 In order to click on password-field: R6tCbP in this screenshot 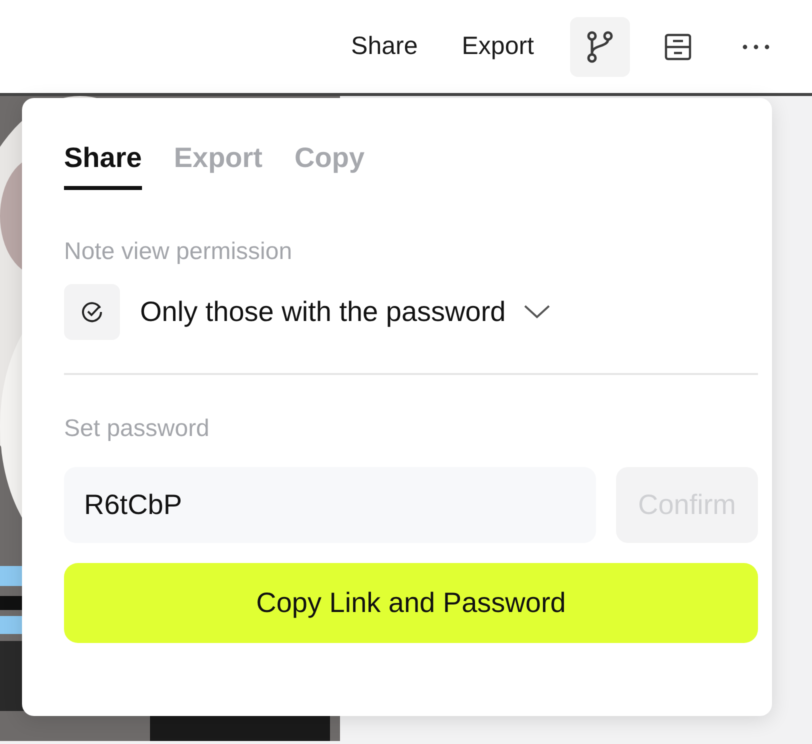, I will do `click(330, 505)`.